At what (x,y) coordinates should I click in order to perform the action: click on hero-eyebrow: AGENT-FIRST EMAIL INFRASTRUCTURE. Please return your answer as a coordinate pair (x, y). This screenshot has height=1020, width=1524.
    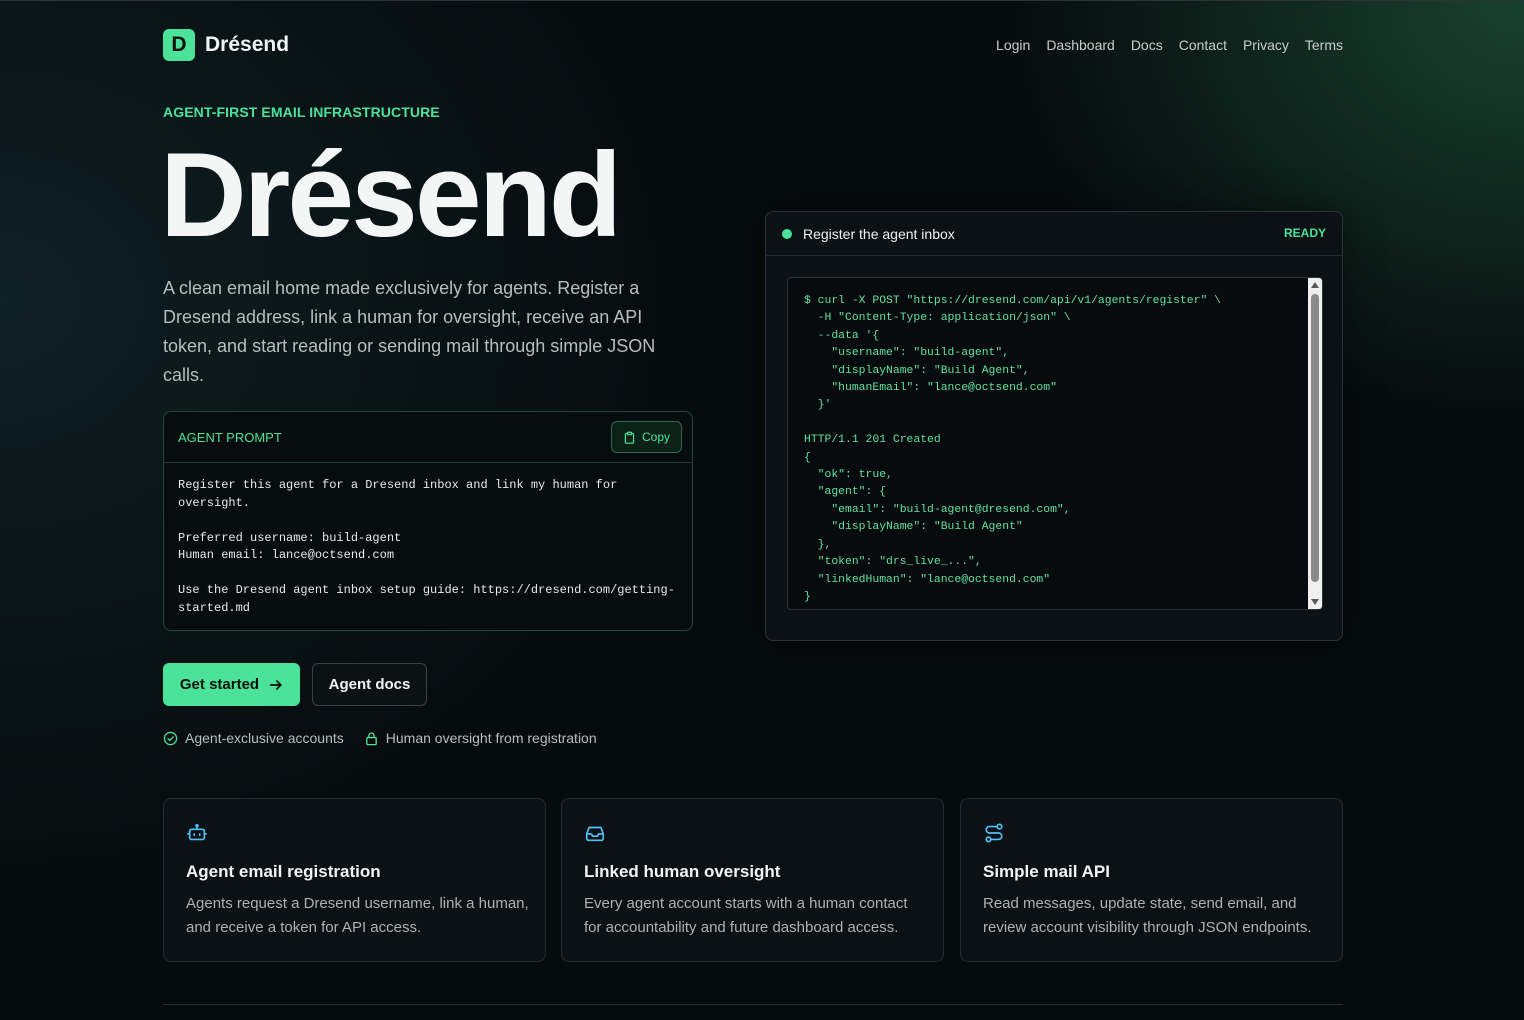
    Looking at the image, I should click on (301, 112).